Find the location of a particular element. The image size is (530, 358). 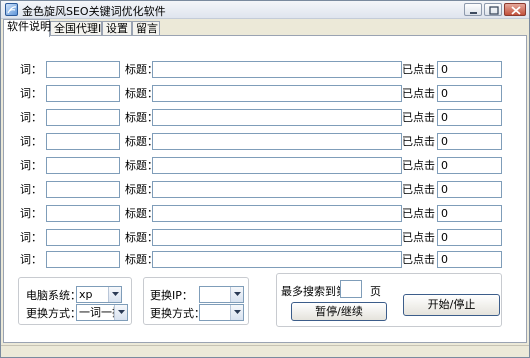

os-select: xp is located at coordinates (99, 294).